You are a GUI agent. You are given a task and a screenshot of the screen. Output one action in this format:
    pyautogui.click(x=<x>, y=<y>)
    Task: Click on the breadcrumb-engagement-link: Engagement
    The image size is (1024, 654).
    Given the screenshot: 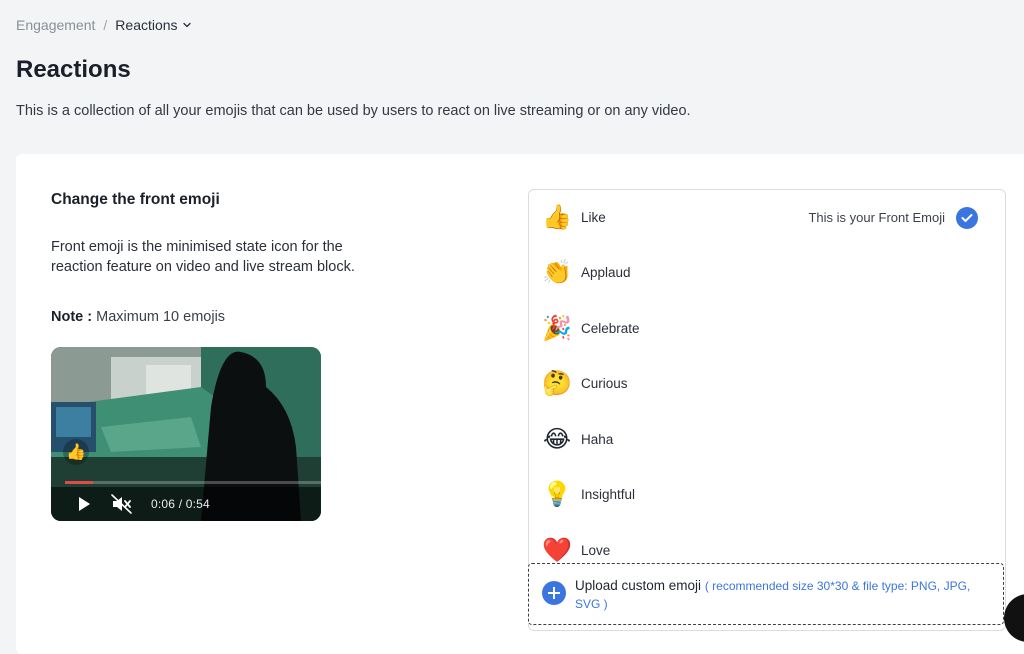 What is the action you would take?
    pyautogui.click(x=55, y=25)
    